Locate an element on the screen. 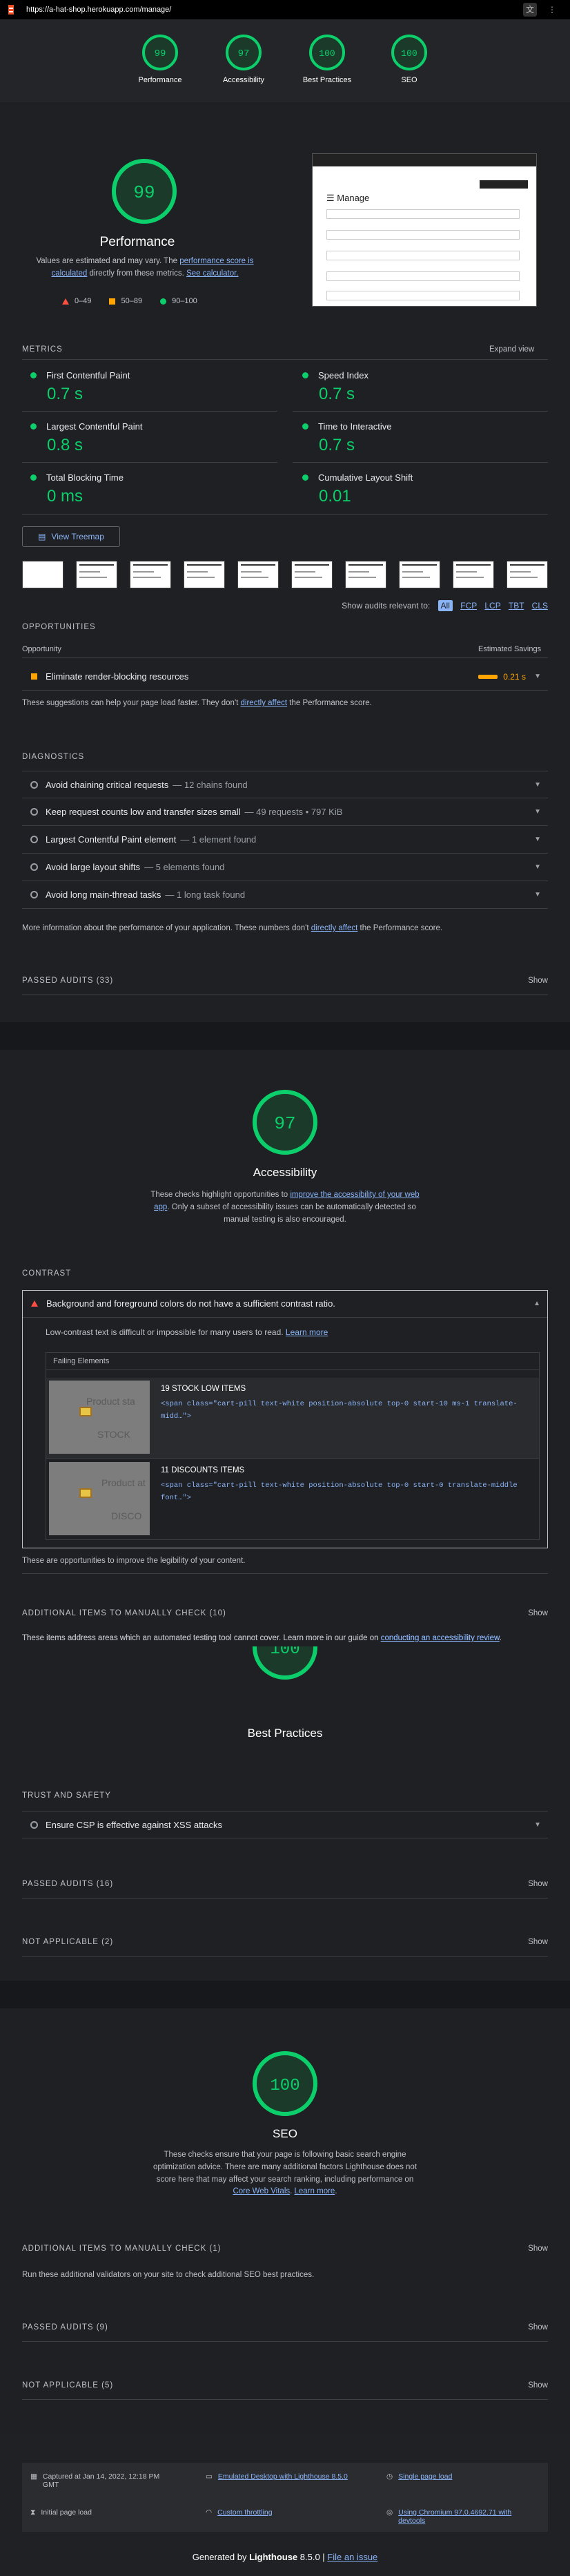 This screenshot has height=2576, width=570. summary-score: 100 is located at coordinates (327, 53).